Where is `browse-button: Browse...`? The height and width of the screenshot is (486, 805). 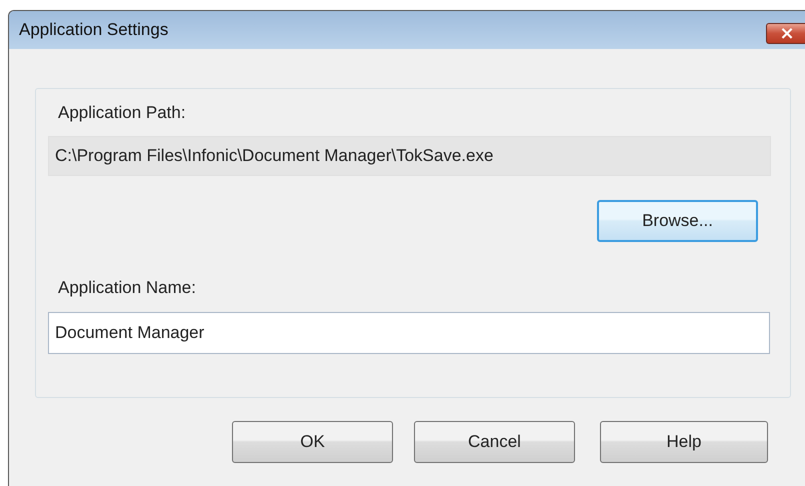 browse-button: Browse... is located at coordinates (677, 221).